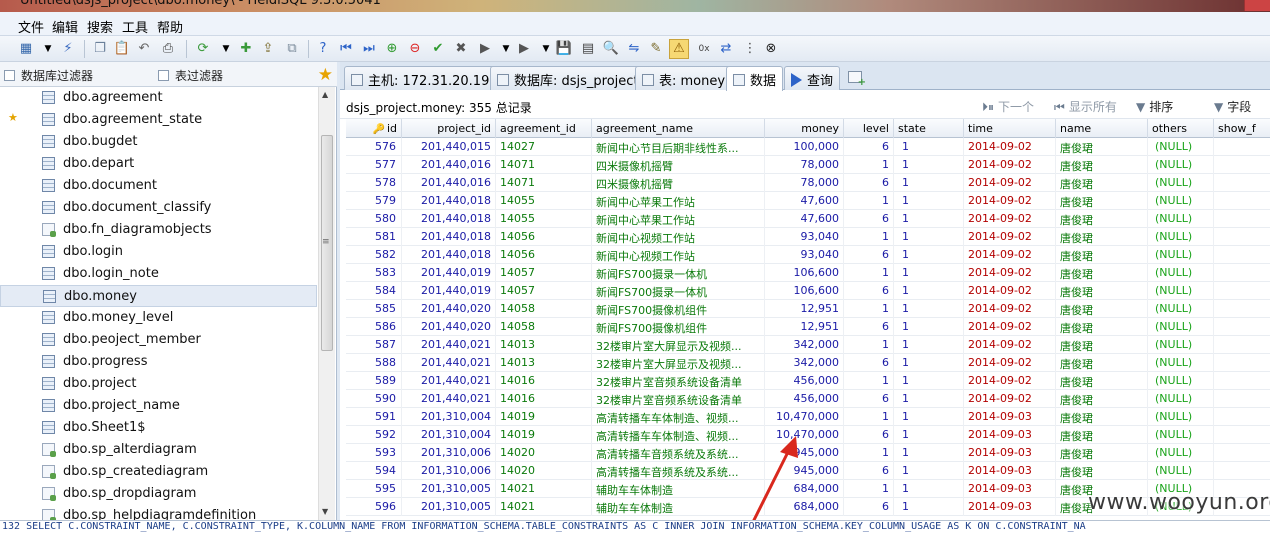 This screenshot has height=533, width=1270. I want to click on cell-agreement-id: 14020, so click(544, 453).